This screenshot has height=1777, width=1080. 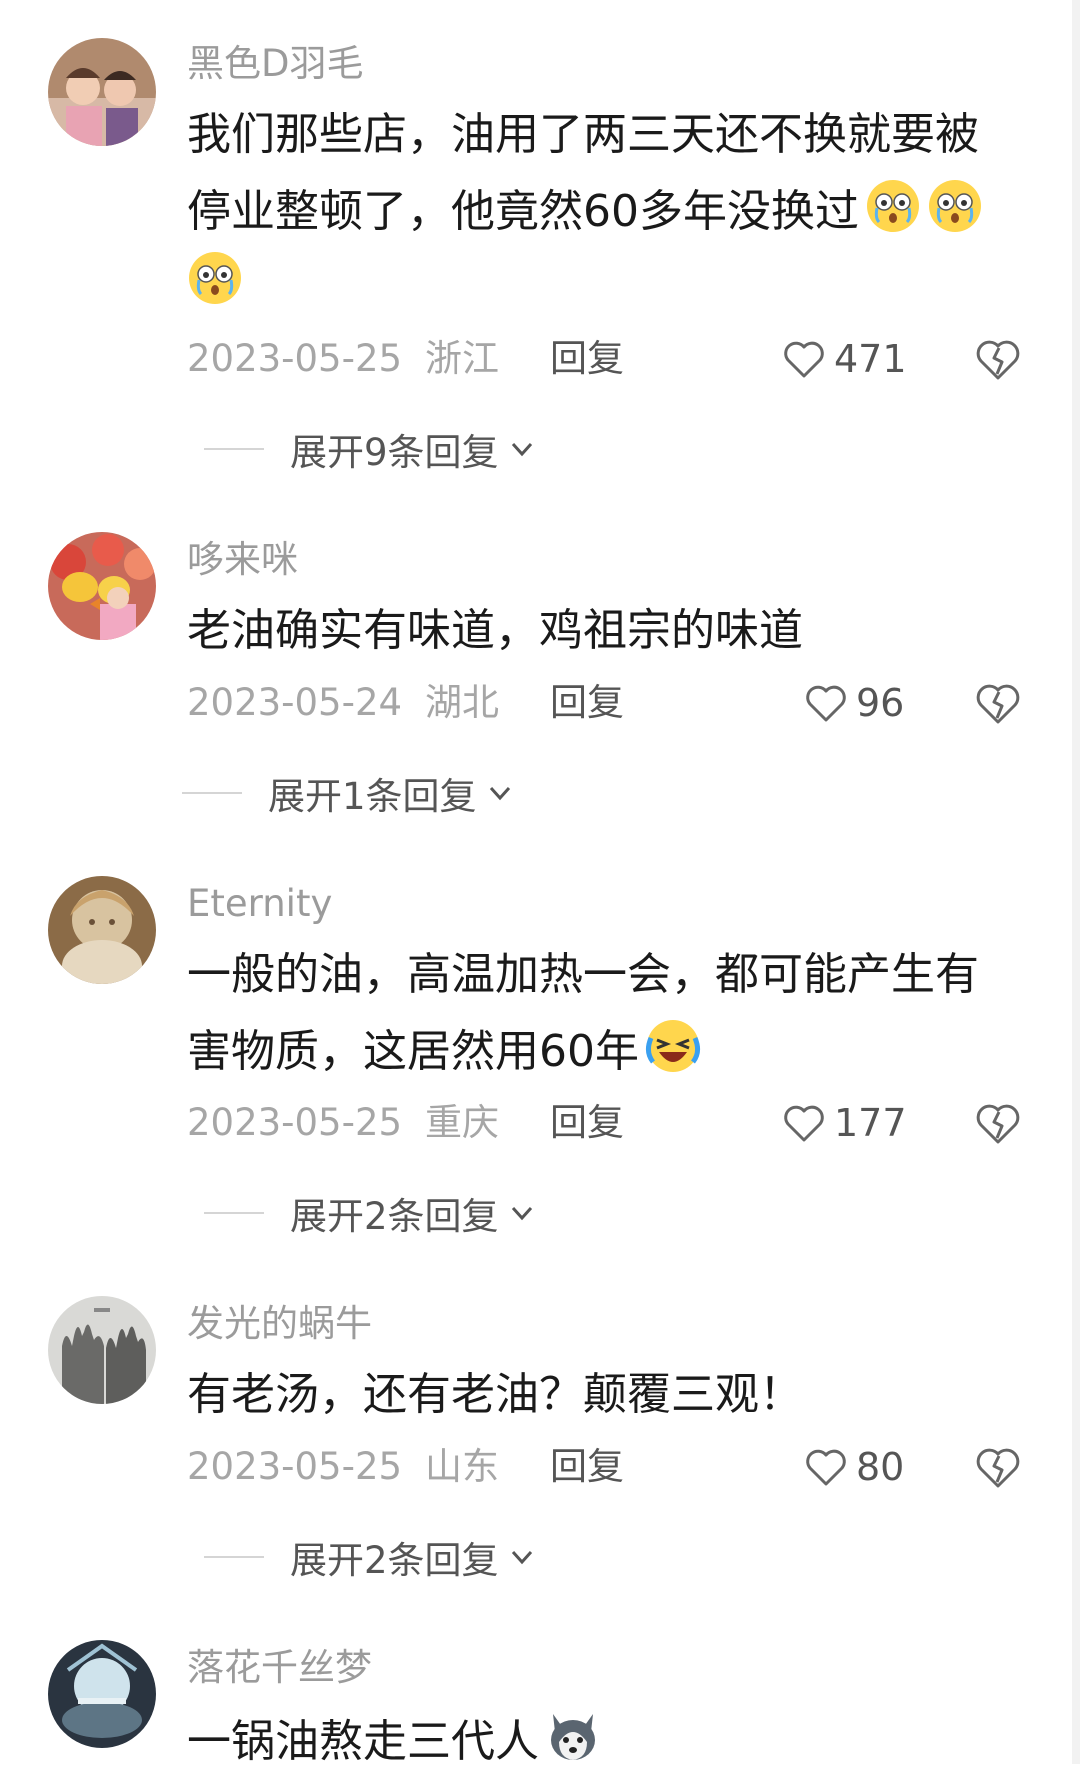 I want to click on comment-text: 一锅油熬走三代人, so click(x=394, y=1738).